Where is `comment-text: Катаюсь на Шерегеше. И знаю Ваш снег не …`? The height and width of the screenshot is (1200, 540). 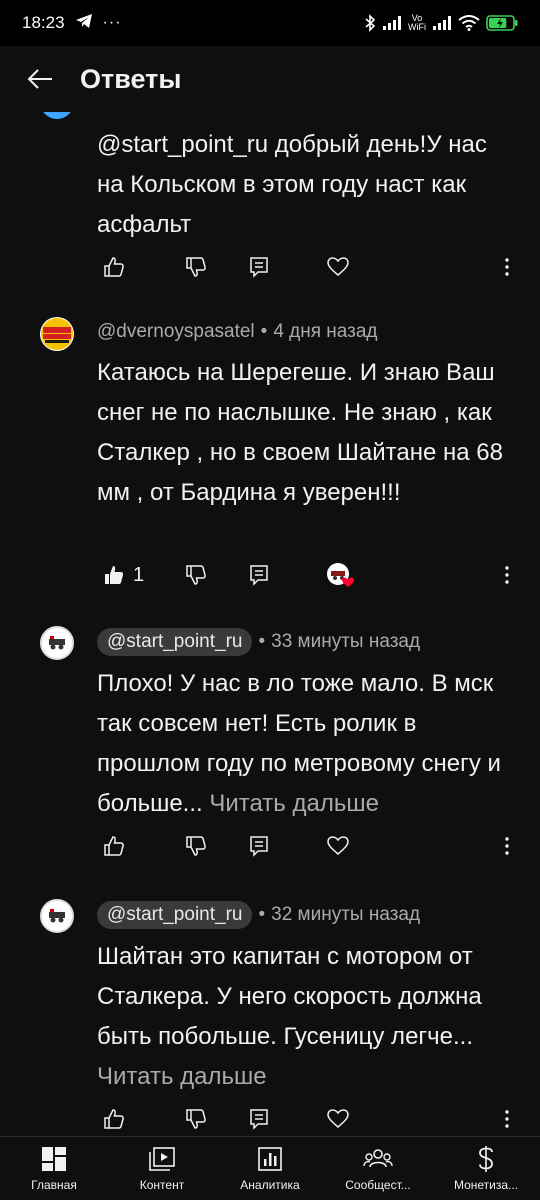
comment-text: Катаюсь на Шерегеше. И знаю Ваш снег не … is located at coordinates (300, 432).